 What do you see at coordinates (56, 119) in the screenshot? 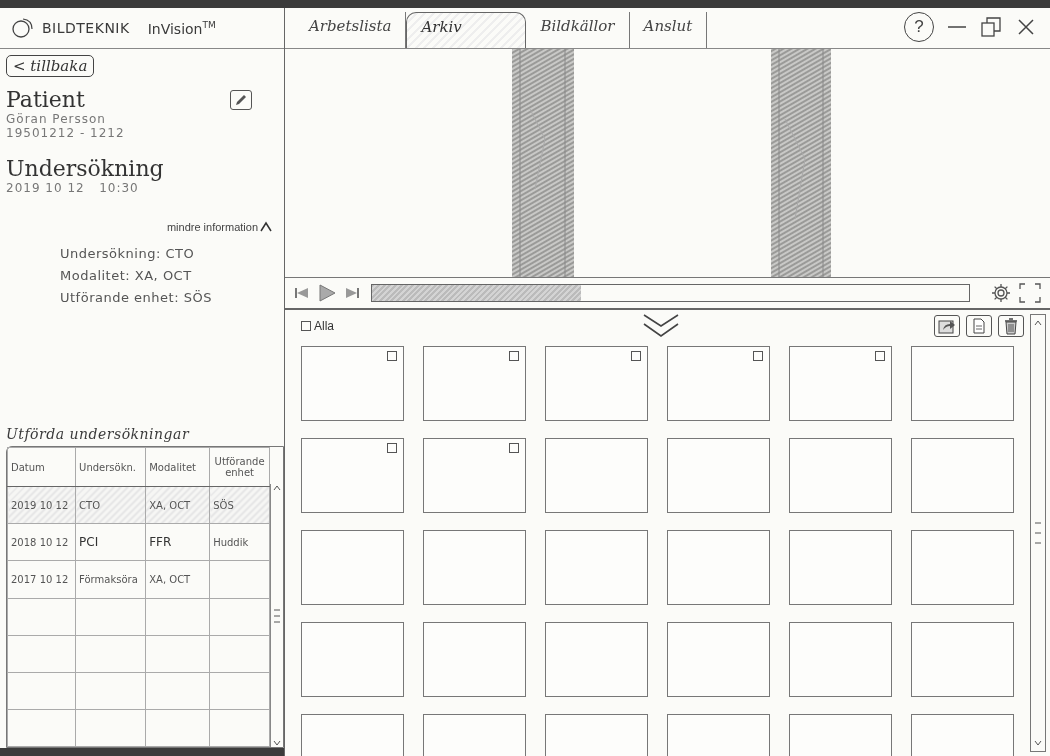
I see `patient-name: Göran Persson` at bounding box center [56, 119].